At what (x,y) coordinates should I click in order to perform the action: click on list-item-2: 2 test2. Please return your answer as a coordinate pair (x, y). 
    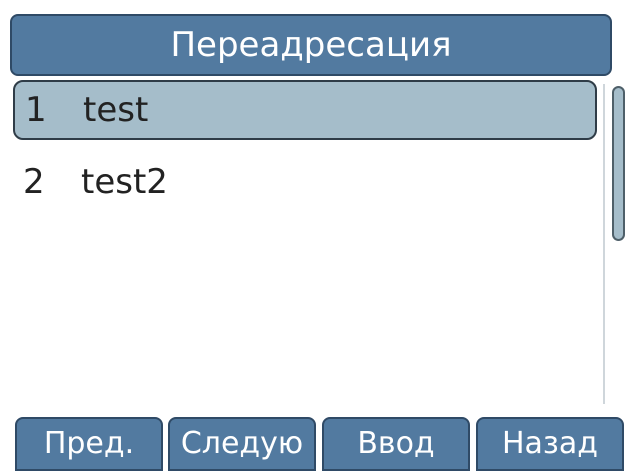
    Looking at the image, I should click on (305, 182).